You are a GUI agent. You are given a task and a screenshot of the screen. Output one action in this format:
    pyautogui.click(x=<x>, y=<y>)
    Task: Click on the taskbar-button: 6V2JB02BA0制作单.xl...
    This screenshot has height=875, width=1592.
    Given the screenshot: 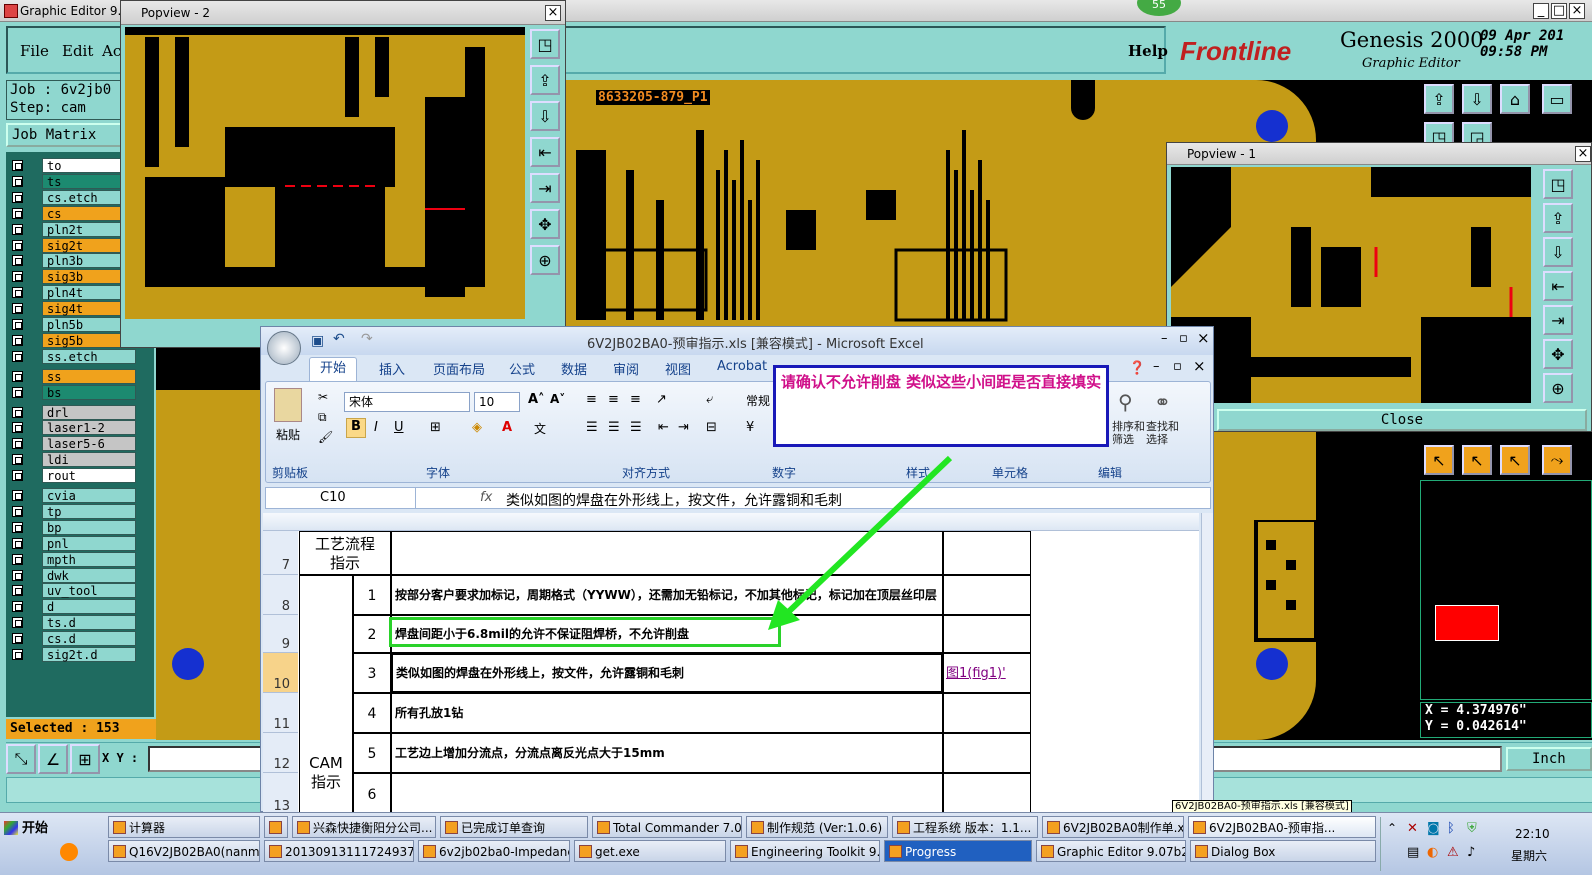 What is the action you would take?
    pyautogui.click(x=1113, y=827)
    